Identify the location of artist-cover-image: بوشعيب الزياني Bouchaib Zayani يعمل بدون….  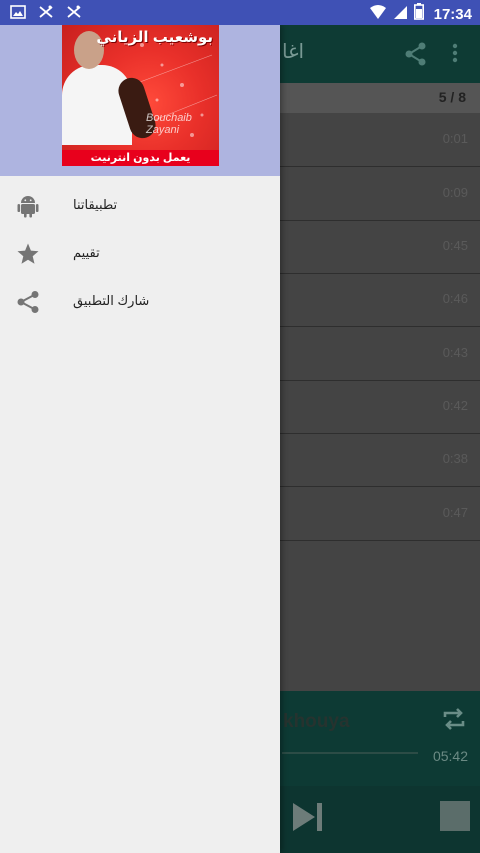
(140, 95).